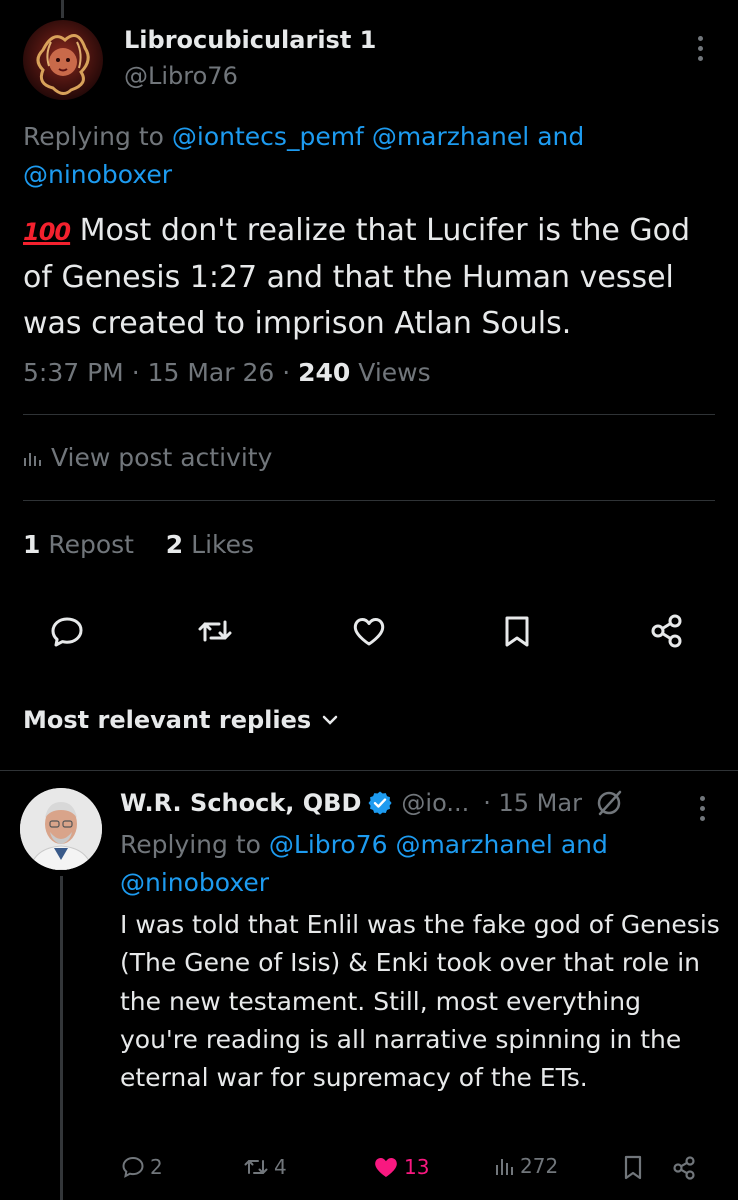  What do you see at coordinates (386, 1167) in the screenshot?
I see `heart-filled-icon` at bounding box center [386, 1167].